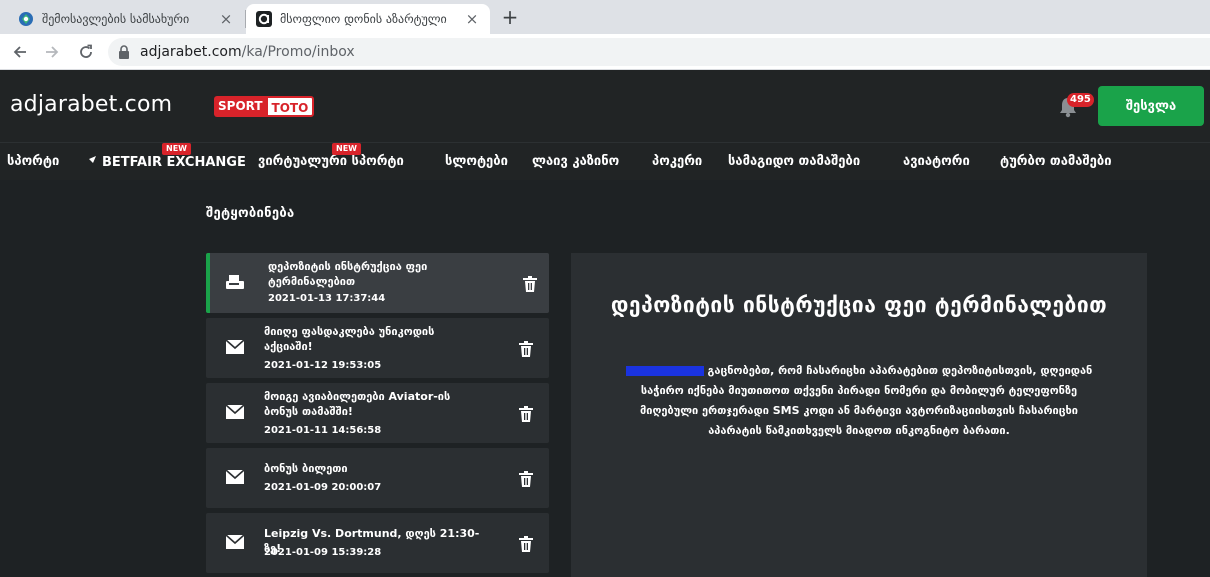  What do you see at coordinates (327, 298) in the screenshot?
I see `message-date: 2021-01-13 17:37:44` at bounding box center [327, 298].